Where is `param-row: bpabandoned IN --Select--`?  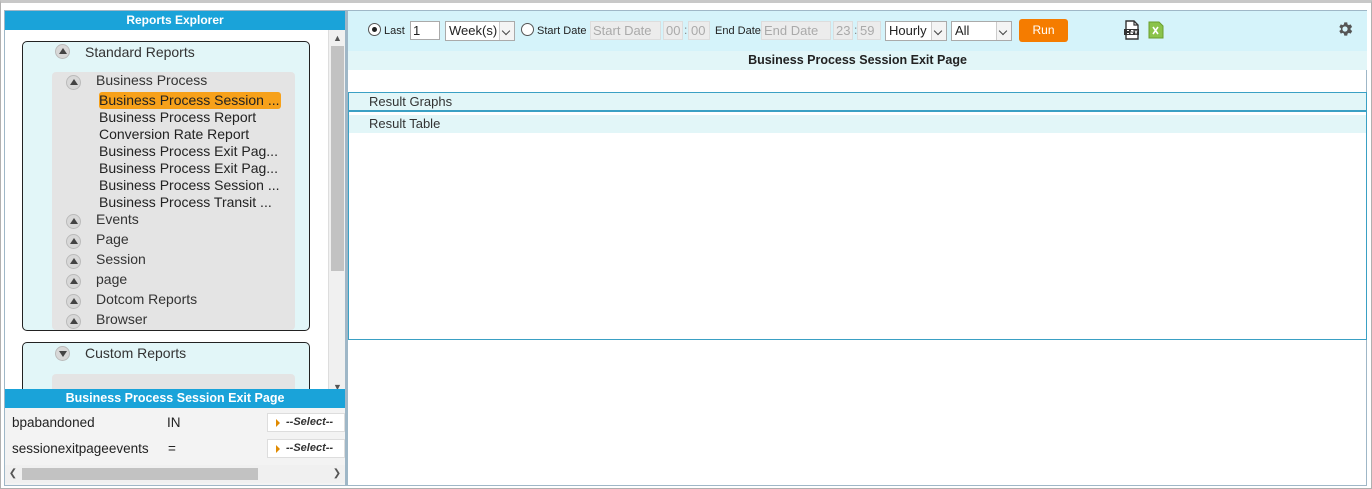
param-row: bpabandoned IN --Select-- is located at coordinates (175, 423).